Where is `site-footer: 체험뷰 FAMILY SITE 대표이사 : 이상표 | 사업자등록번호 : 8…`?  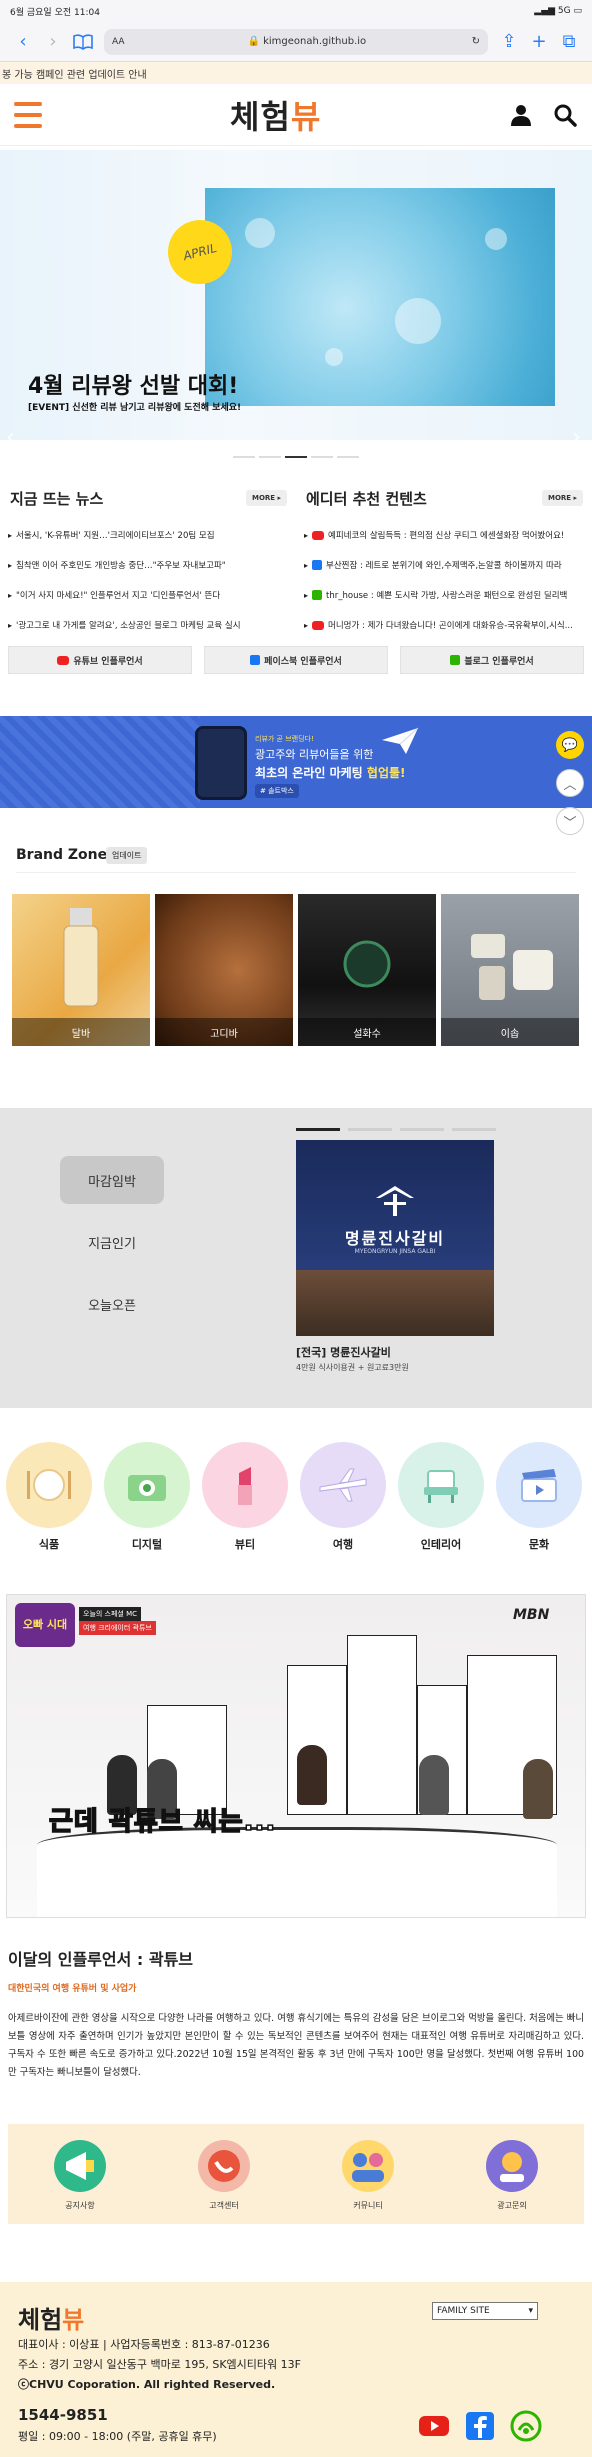
site-footer: 체험뷰 FAMILY SITE 대표이사 : 이상표 | 사업자등록번호 : 8… is located at coordinates (296, 2369).